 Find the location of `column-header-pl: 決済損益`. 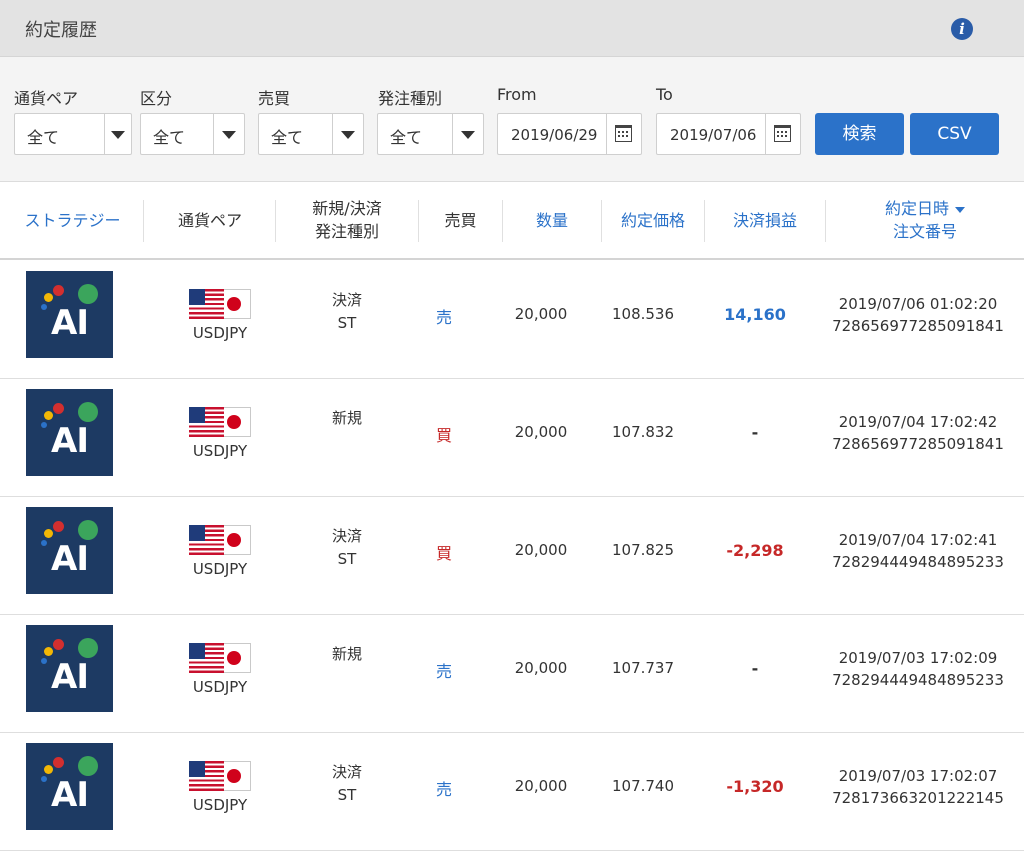

column-header-pl: 決済損益 is located at coordinates (765, 220).